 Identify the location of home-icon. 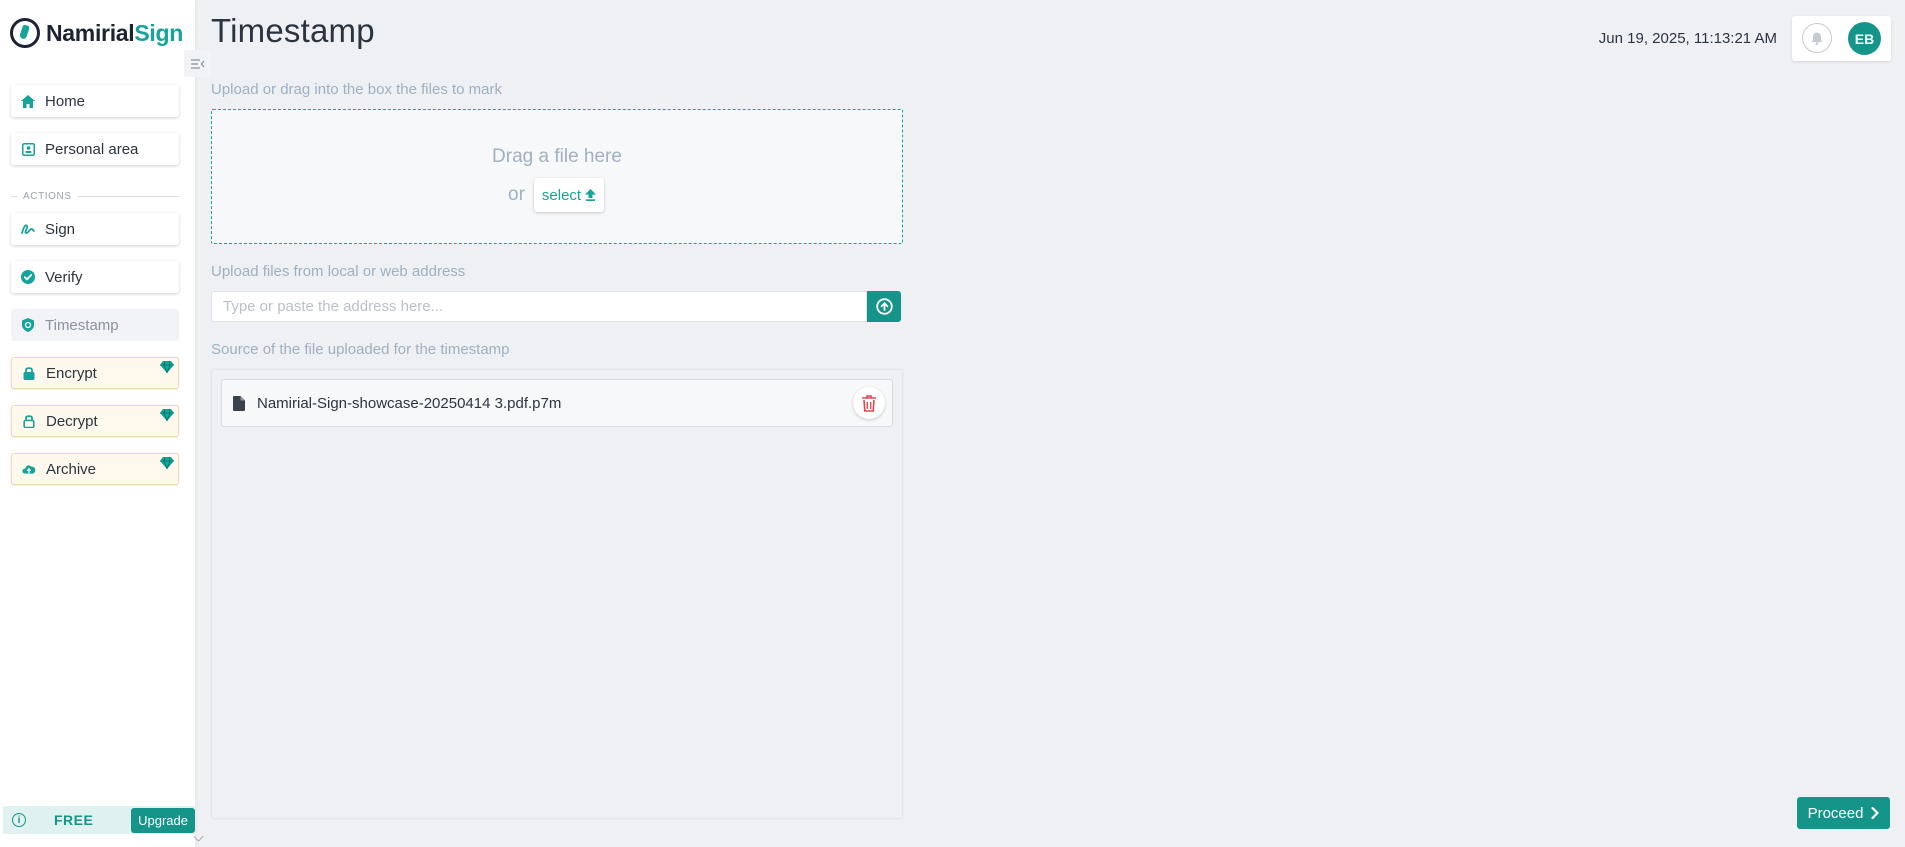
(28, 101).